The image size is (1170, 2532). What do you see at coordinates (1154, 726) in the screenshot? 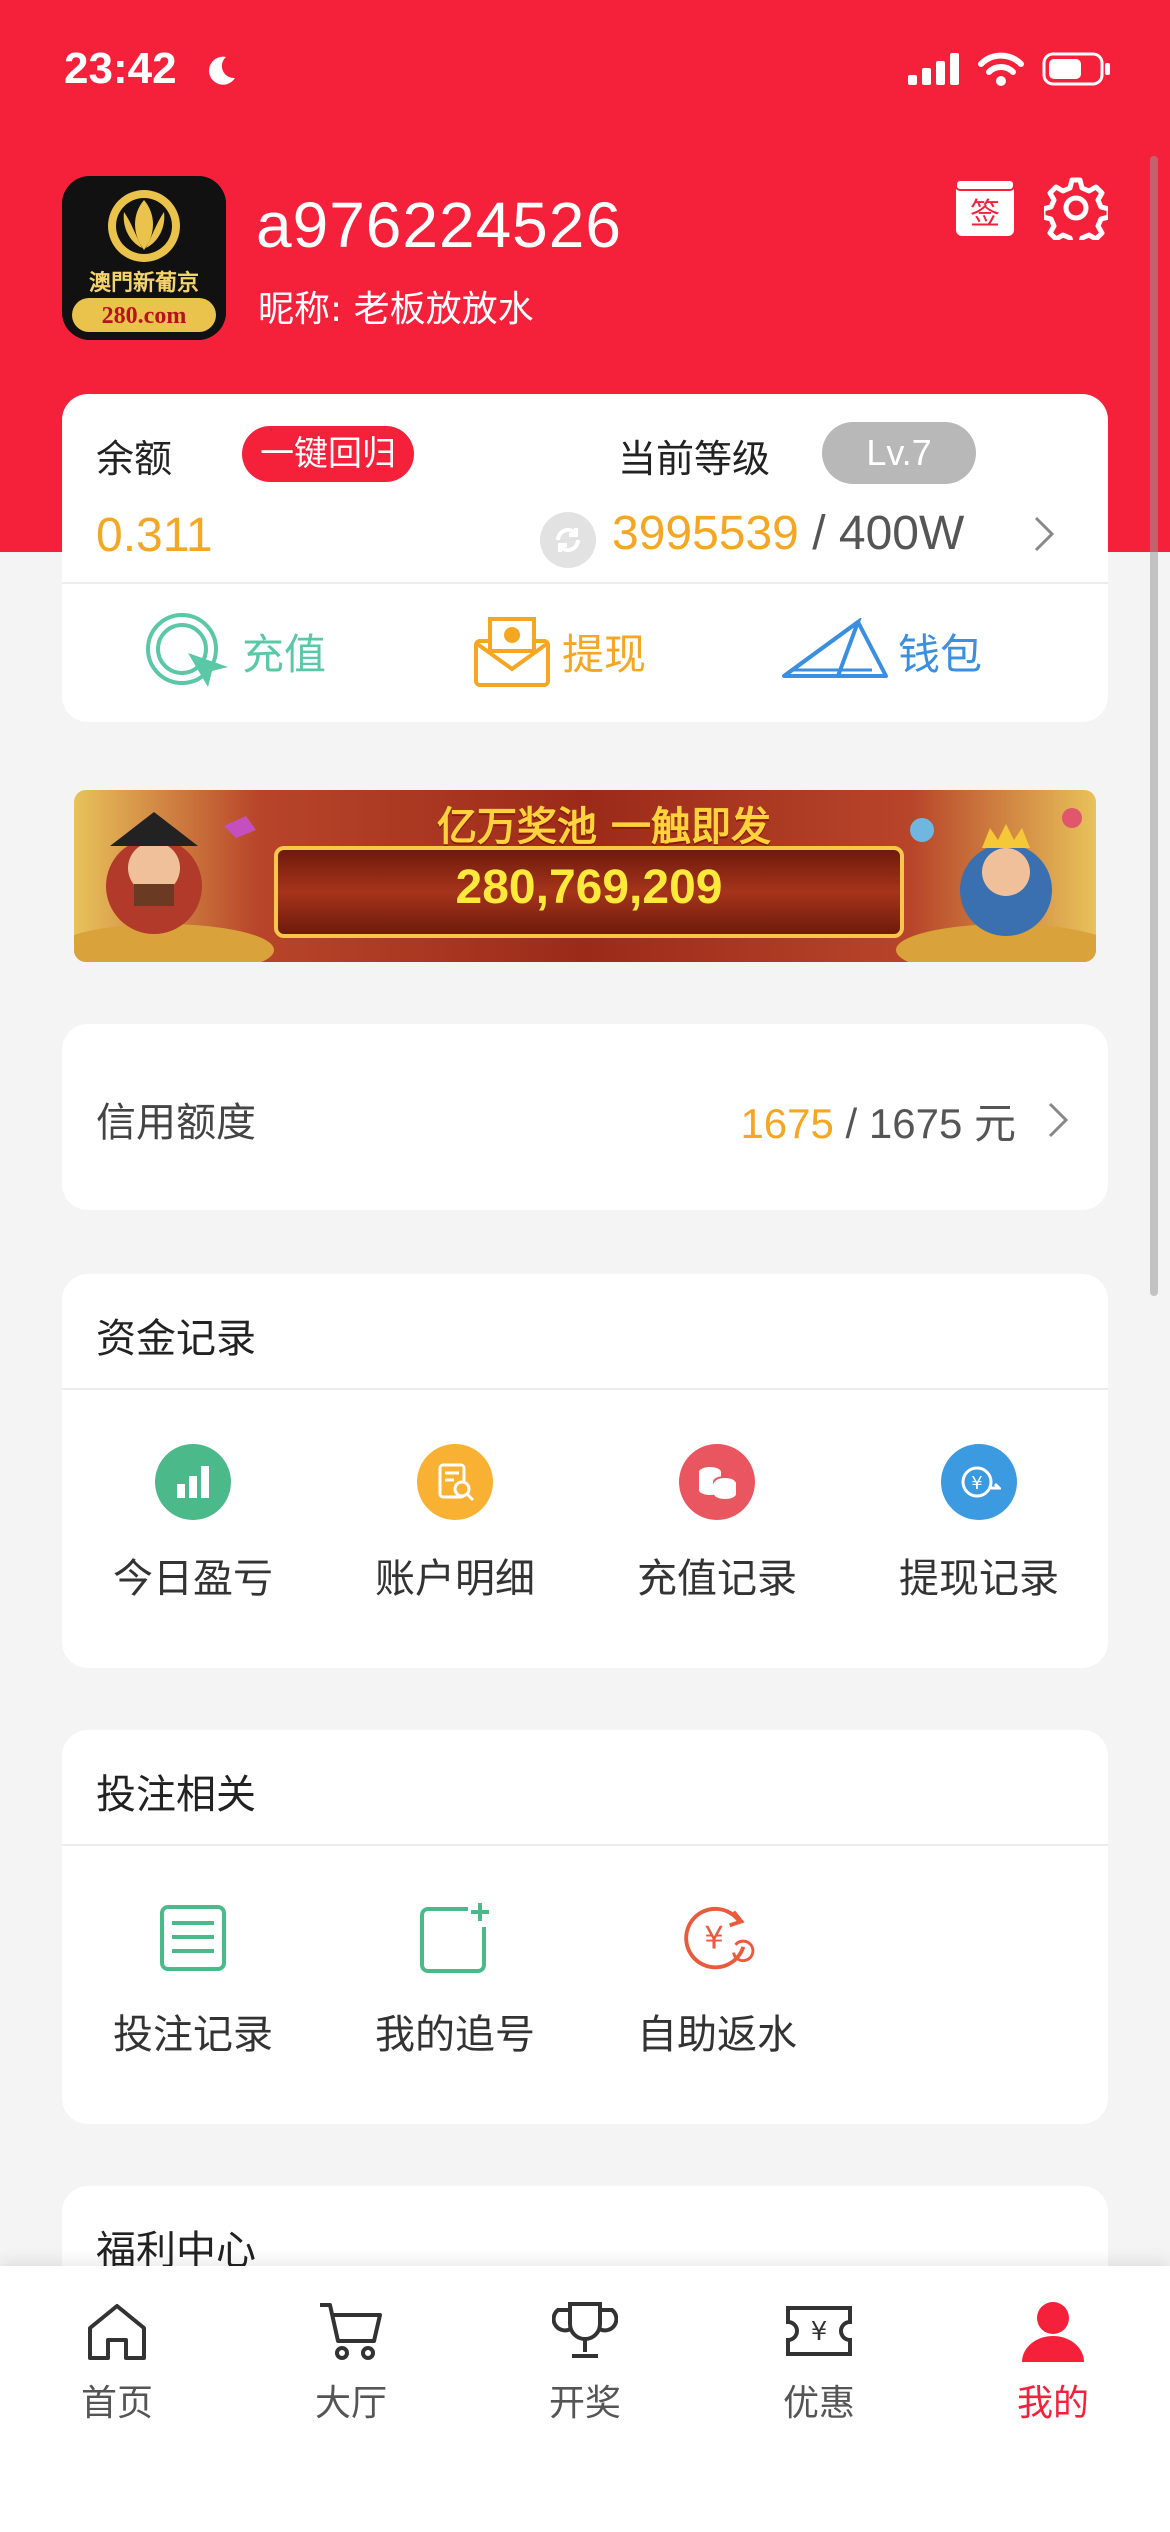
I see `scrollbar` at bounding box center [1154, 726].